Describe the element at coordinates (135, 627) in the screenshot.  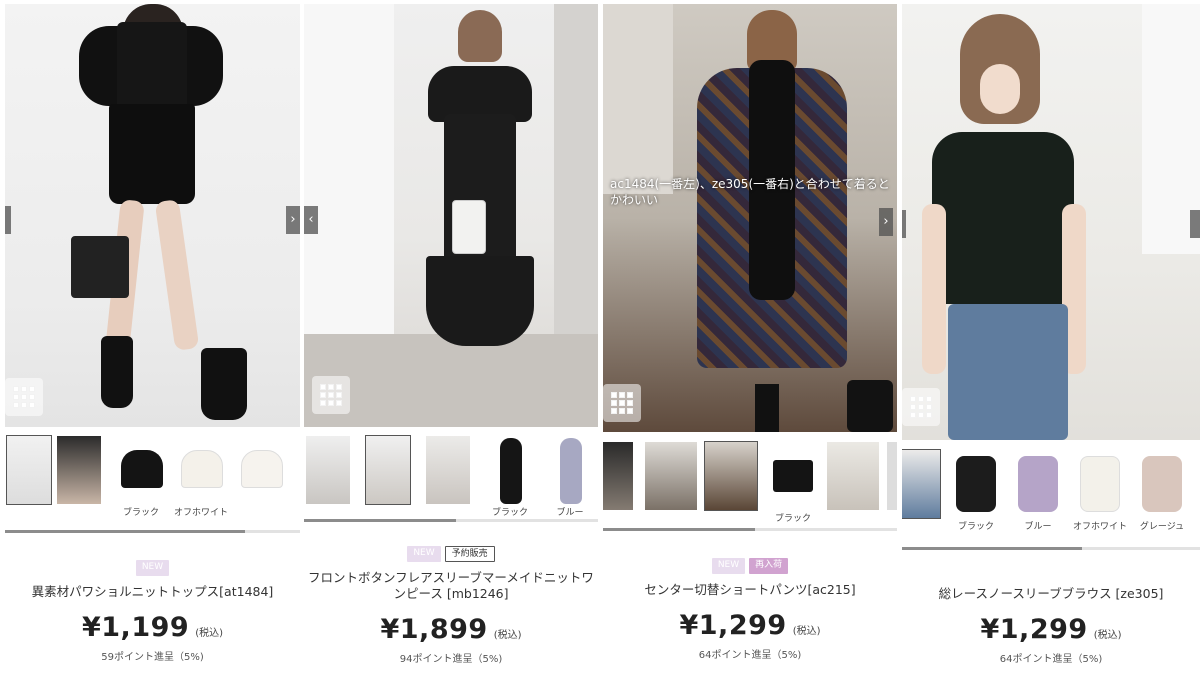
I see `product-price: ¥1,199` at that location.